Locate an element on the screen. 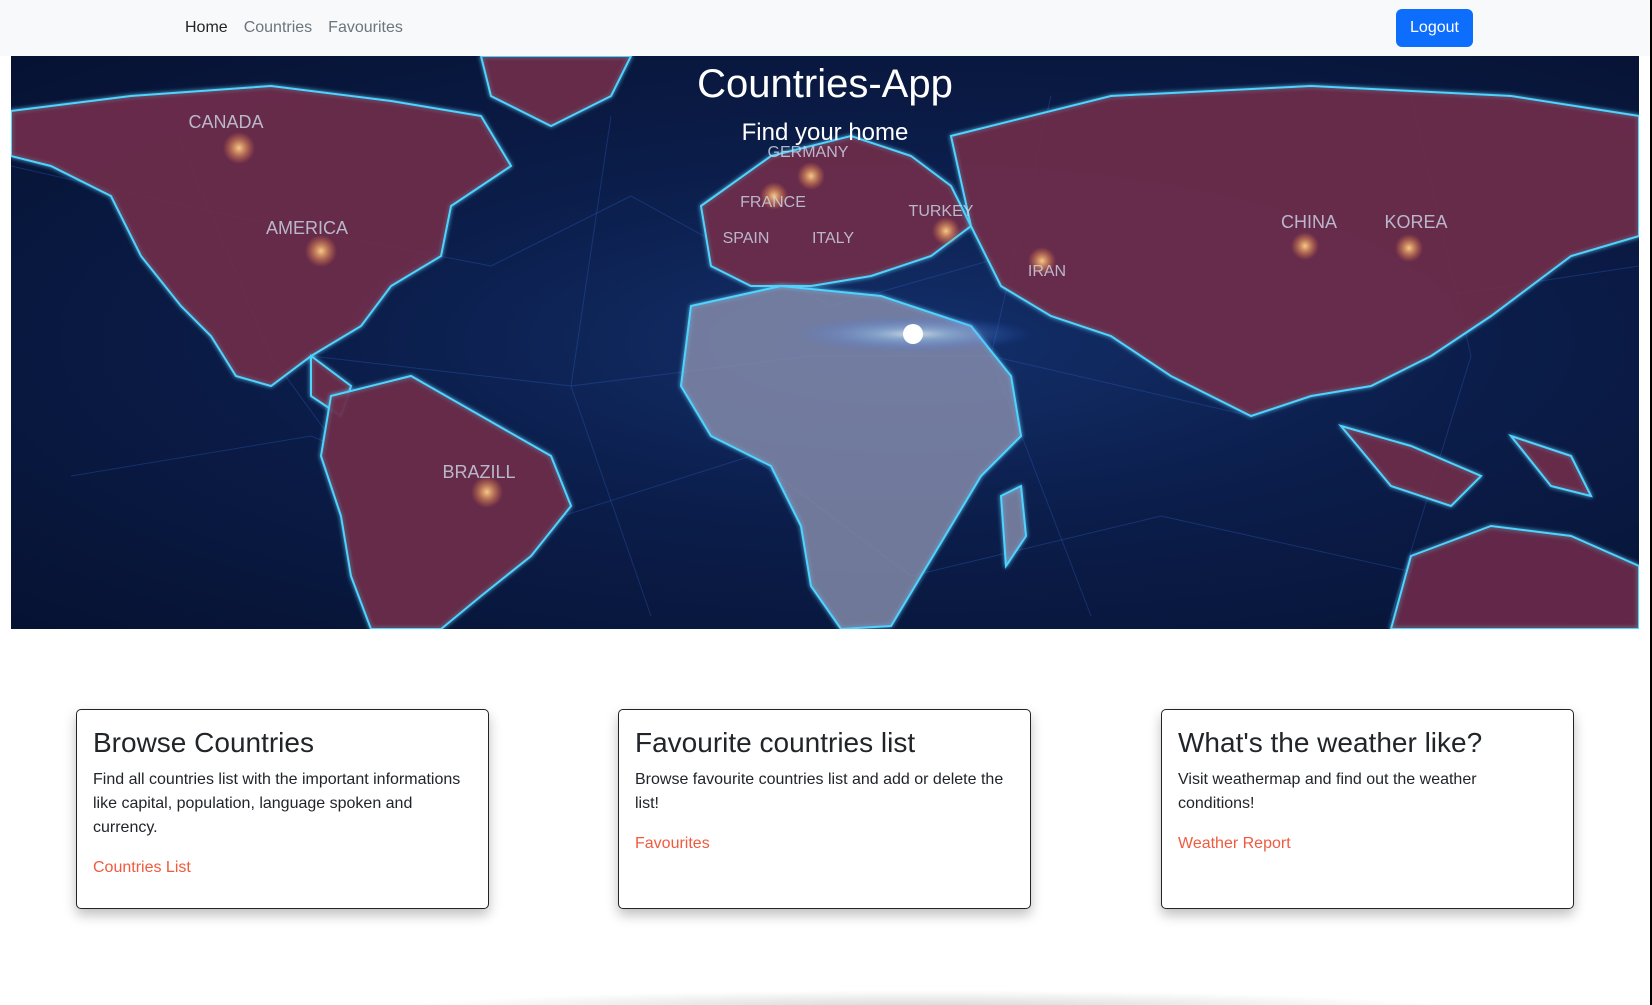 Image resolution: width=1652 pixels, height=1005 pixels. map-label-france: FRANCE is located at coordinates (773, 202).